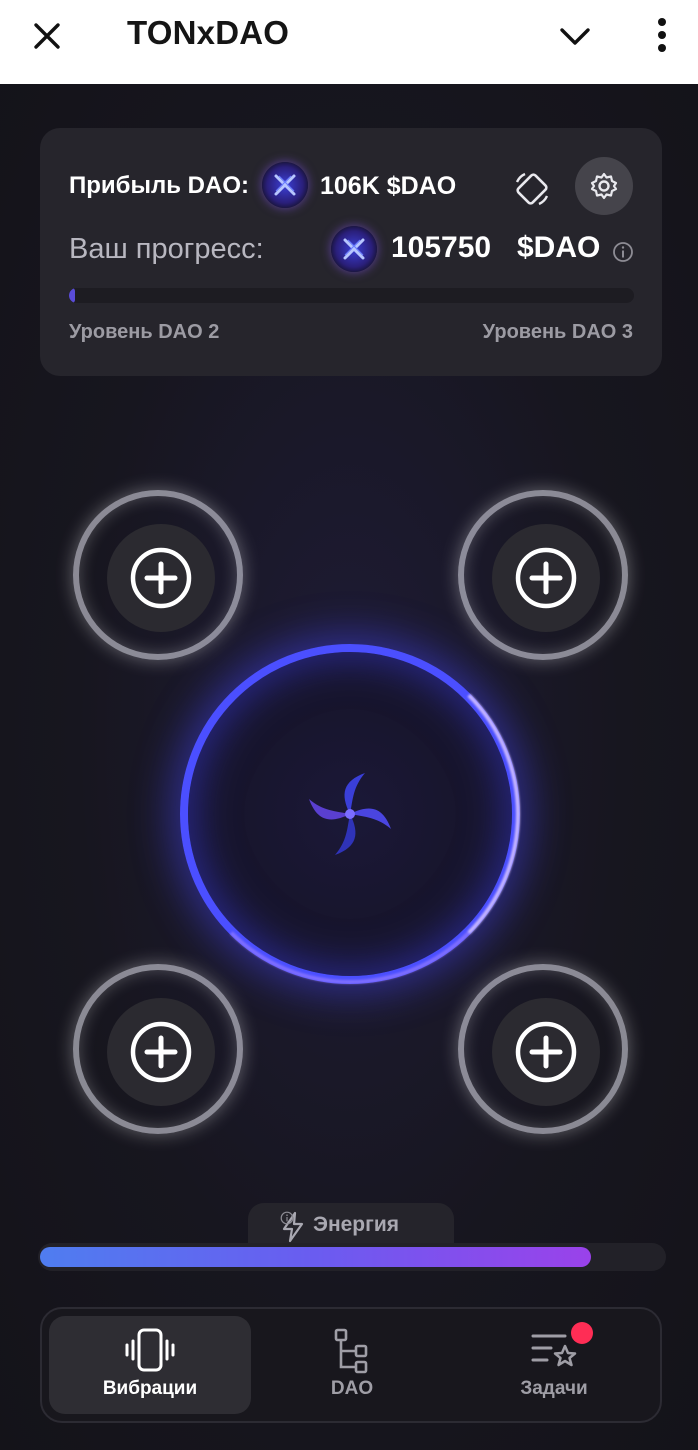 The height and width of the screenshot is (1450, 698). What do you see at coordinates (166, 249) in the screenshot?
I see `progress-label: Ваш прогресс:` at bounding box center [166, 249].